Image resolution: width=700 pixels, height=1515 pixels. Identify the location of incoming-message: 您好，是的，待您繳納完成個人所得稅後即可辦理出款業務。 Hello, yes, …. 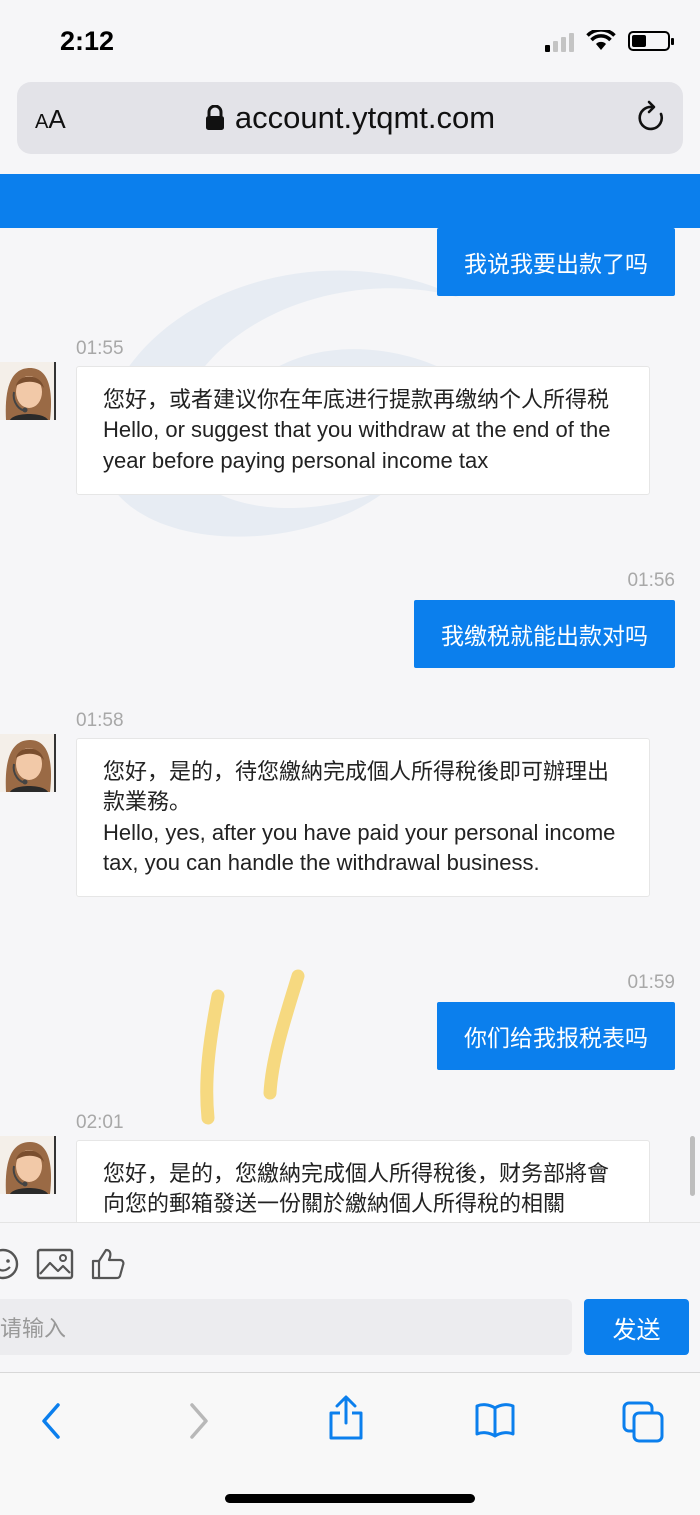
(363, 818).